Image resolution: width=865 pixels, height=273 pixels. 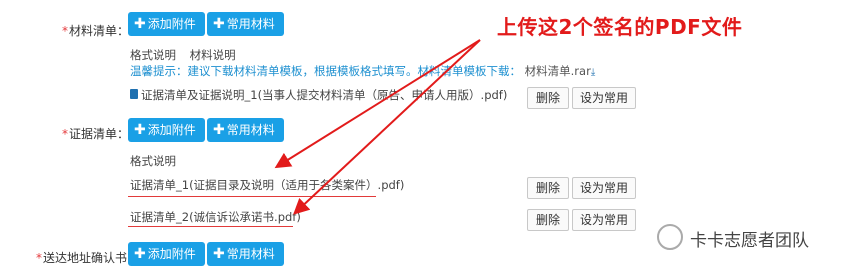 What do you see at coordinates (620, 27) in the screenshot?
I see `annotation-text: 上传这2个签名的PDF文件` at bounding box center [620, 27].